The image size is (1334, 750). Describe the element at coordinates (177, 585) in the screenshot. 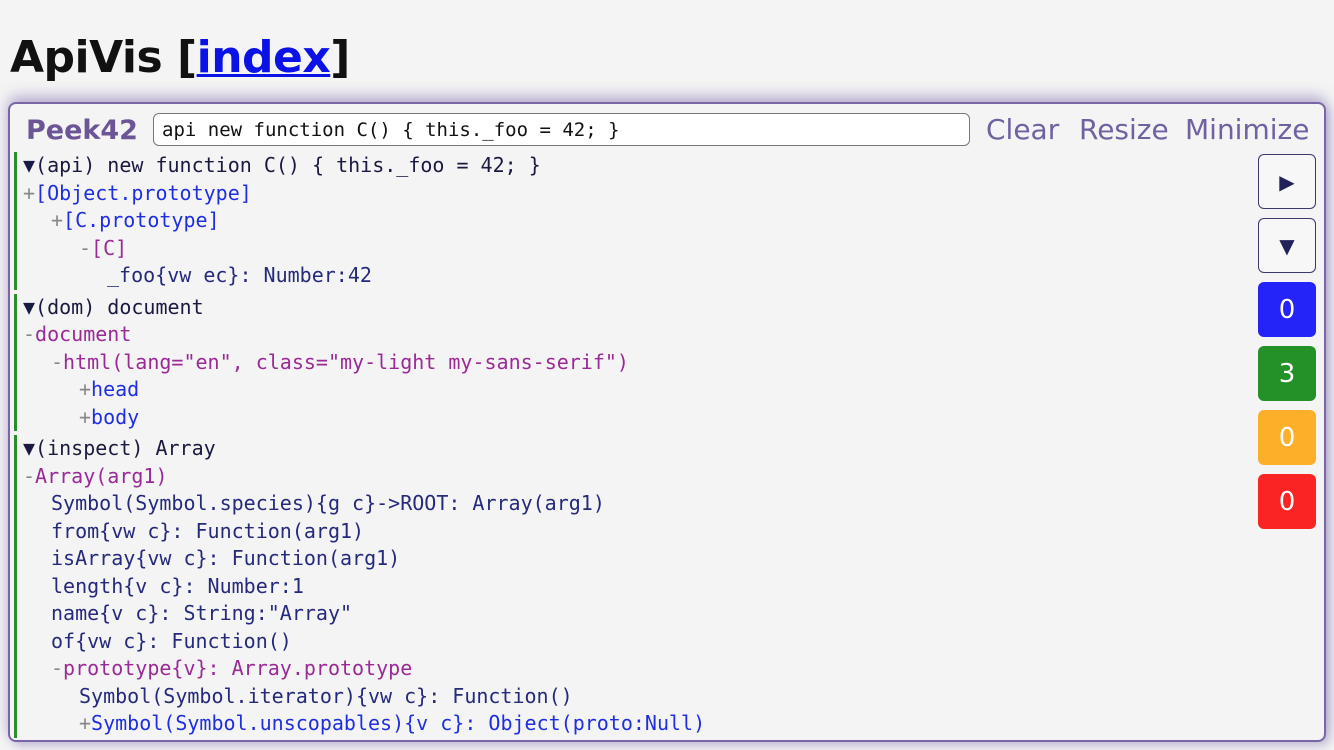

I see `tree-node-label: length{v c}: Number:1` at that location.